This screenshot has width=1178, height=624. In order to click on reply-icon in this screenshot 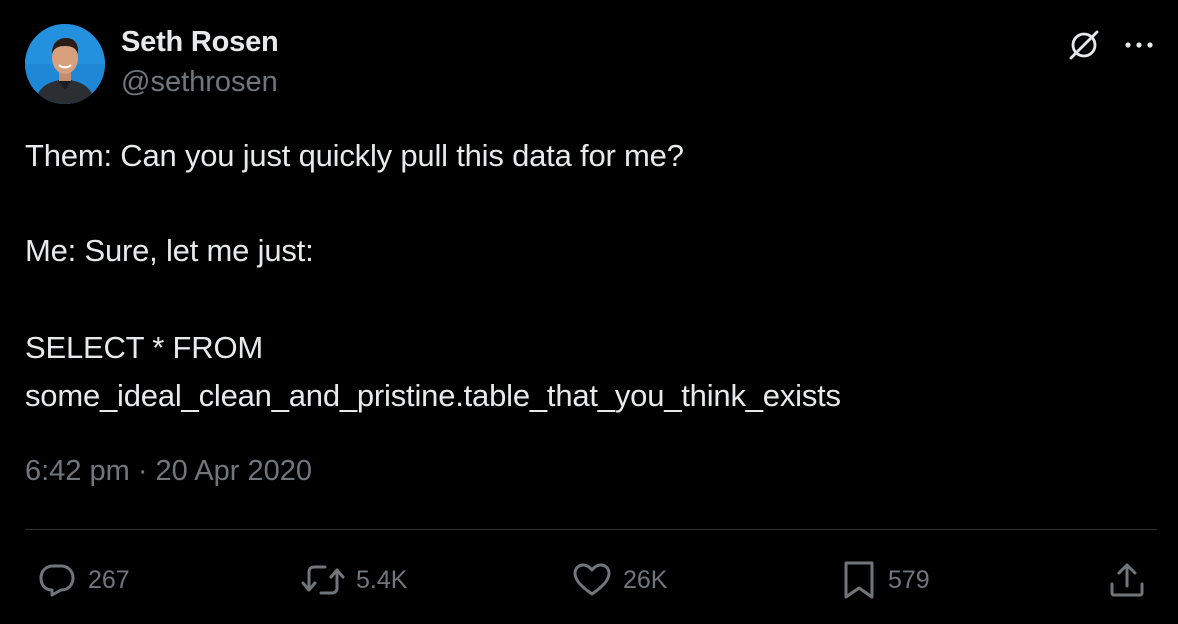, I will do `click(57, 580)`.